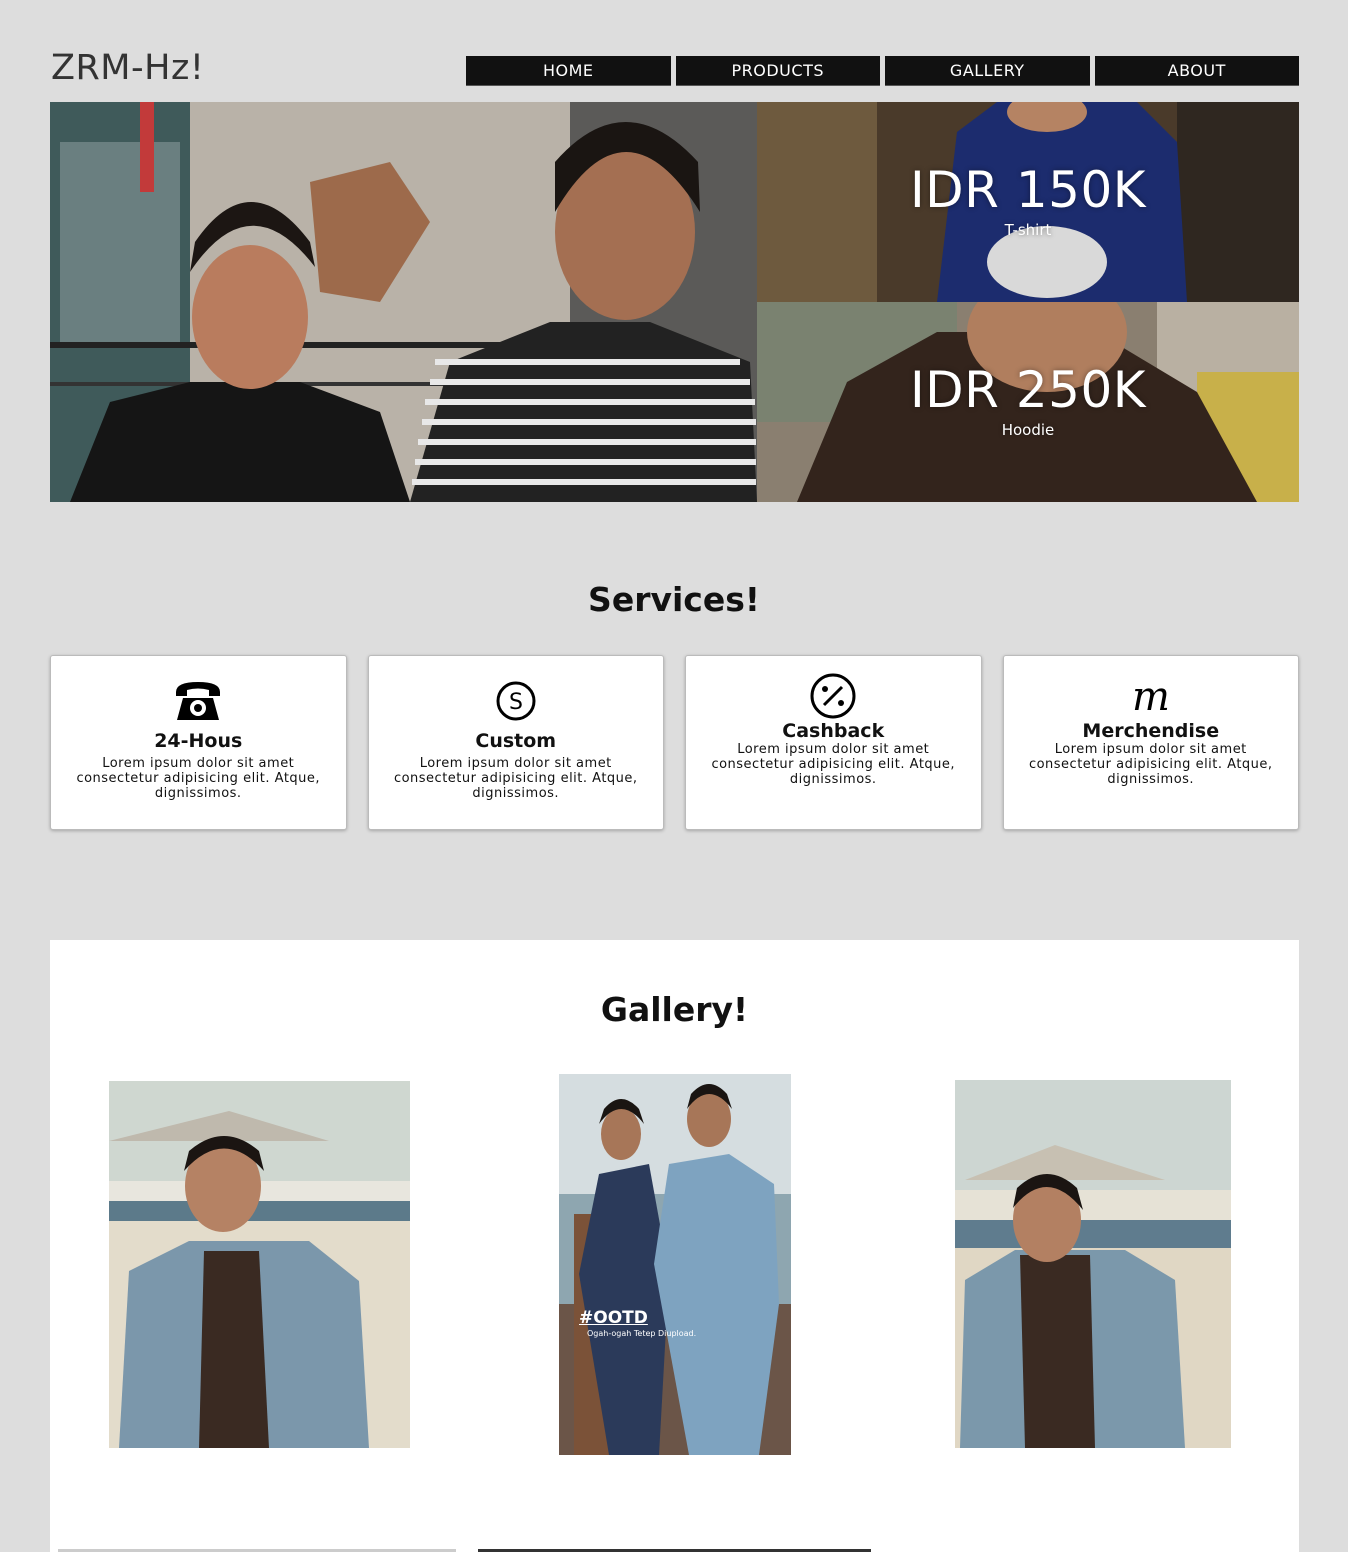  Describe the element at coordinates (127, 68) in the screenshot. I see `site-logo: ZRM-Hz!` at that location.